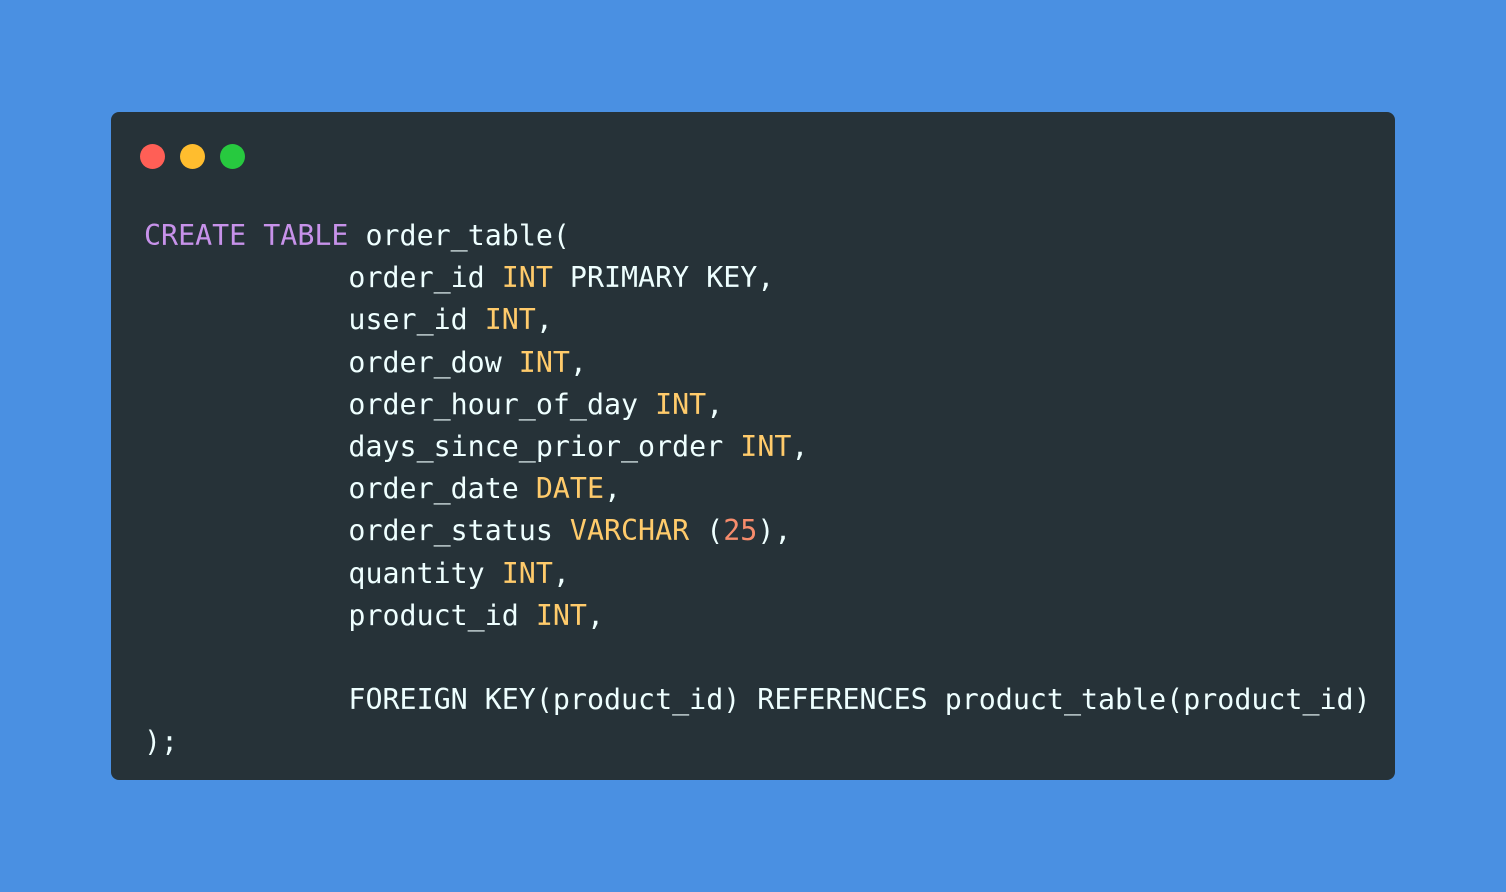 The image size is (1506, 892). What do you see at coordinates (323, 278) in the screenshot?
I see `code-token-text: order_id` at bounding box center [323, 278].